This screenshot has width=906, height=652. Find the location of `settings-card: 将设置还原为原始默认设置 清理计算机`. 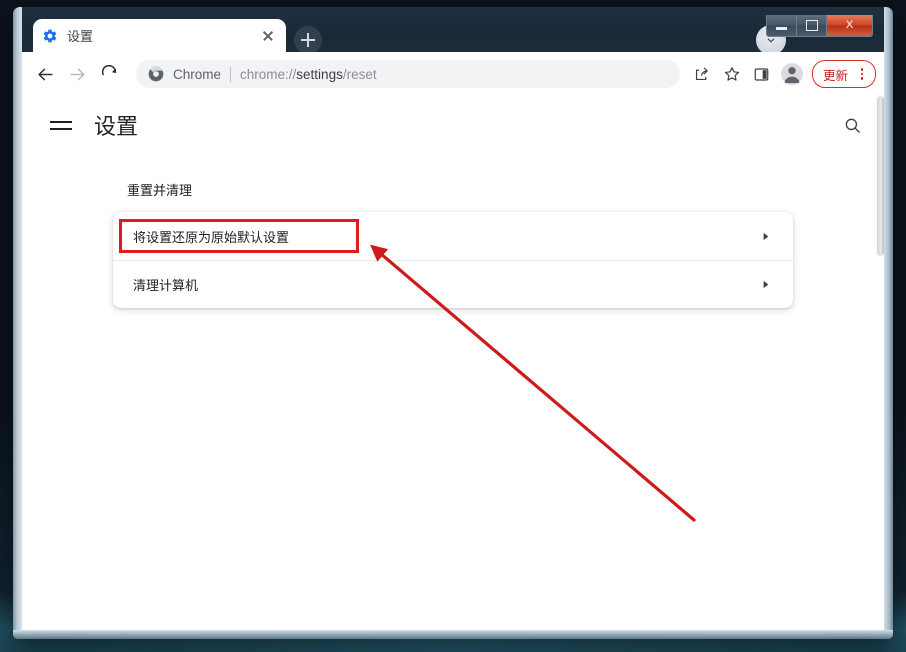

settings-card: 将设置还原为原始默认设置 清理计算机 is located at coordinates (453, 260).